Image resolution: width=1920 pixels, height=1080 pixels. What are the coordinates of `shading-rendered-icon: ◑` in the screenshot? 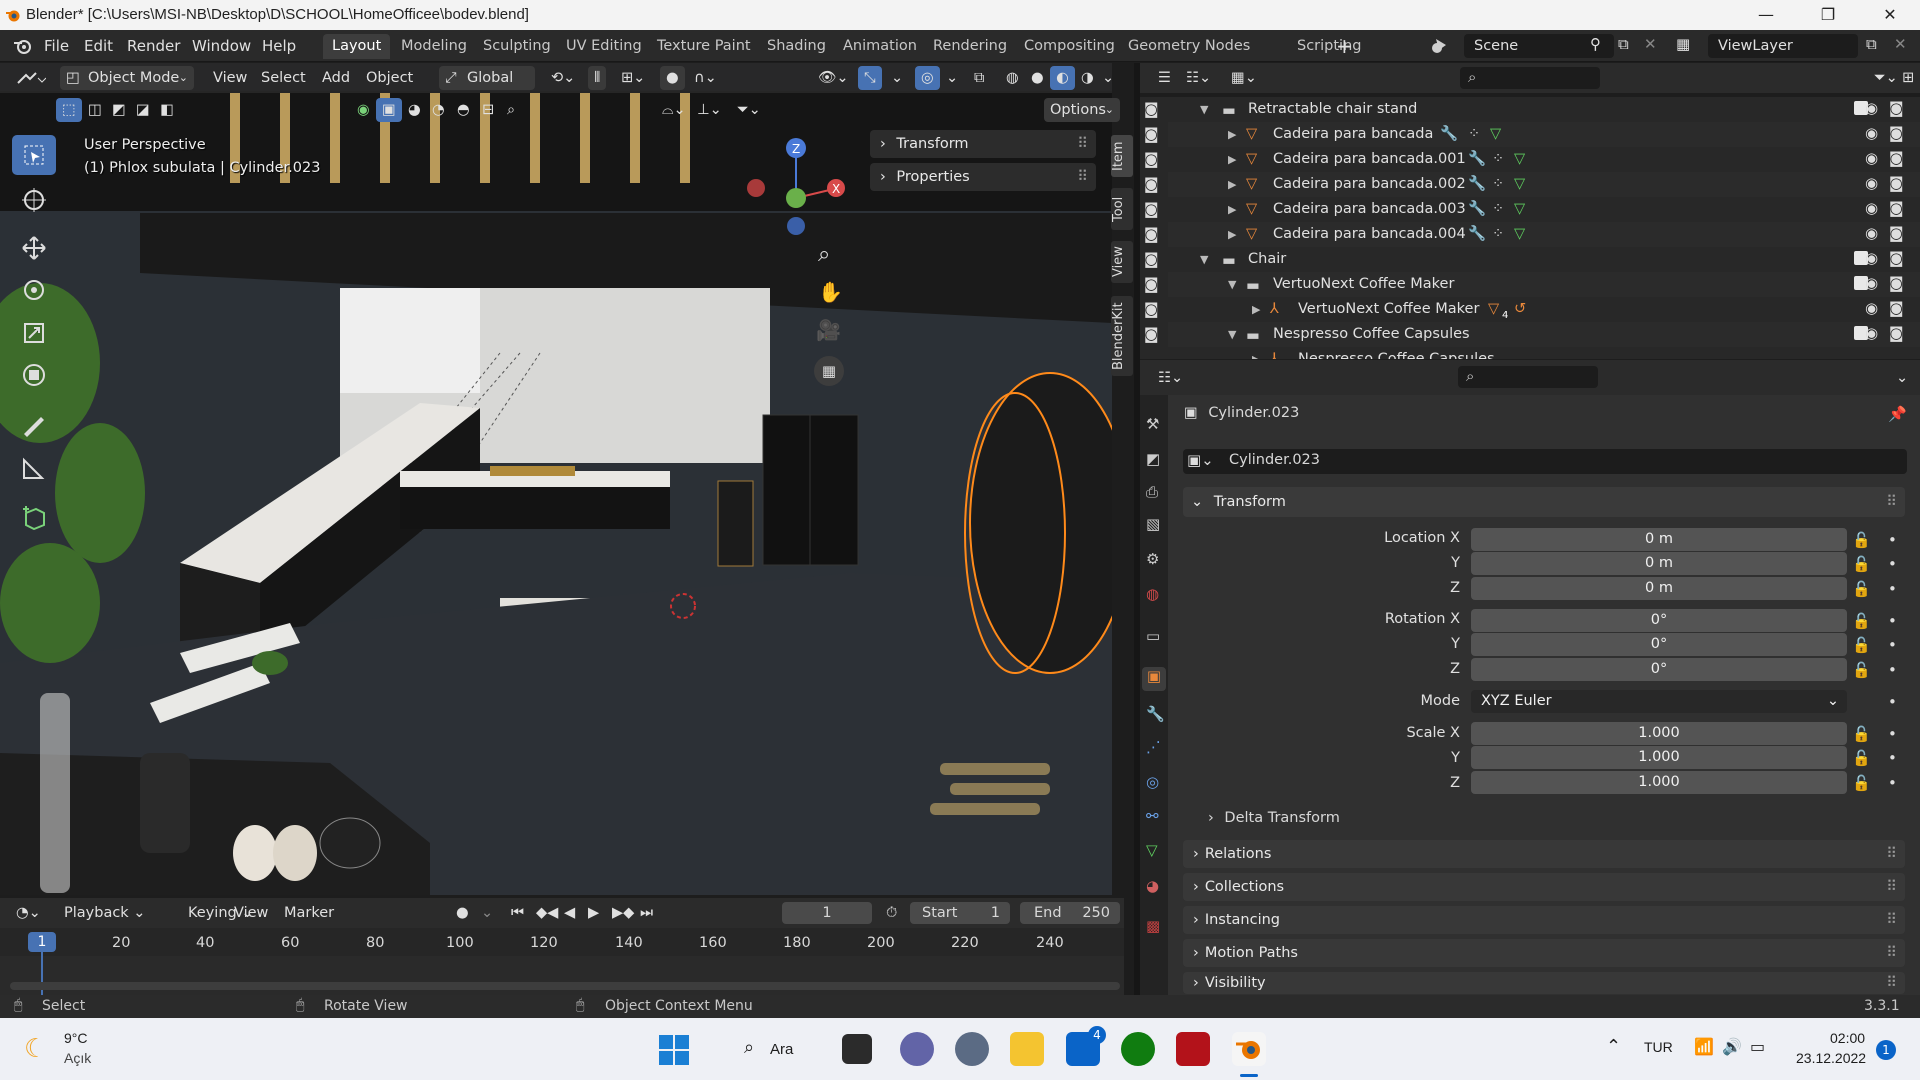 It's located at (1087, 78).